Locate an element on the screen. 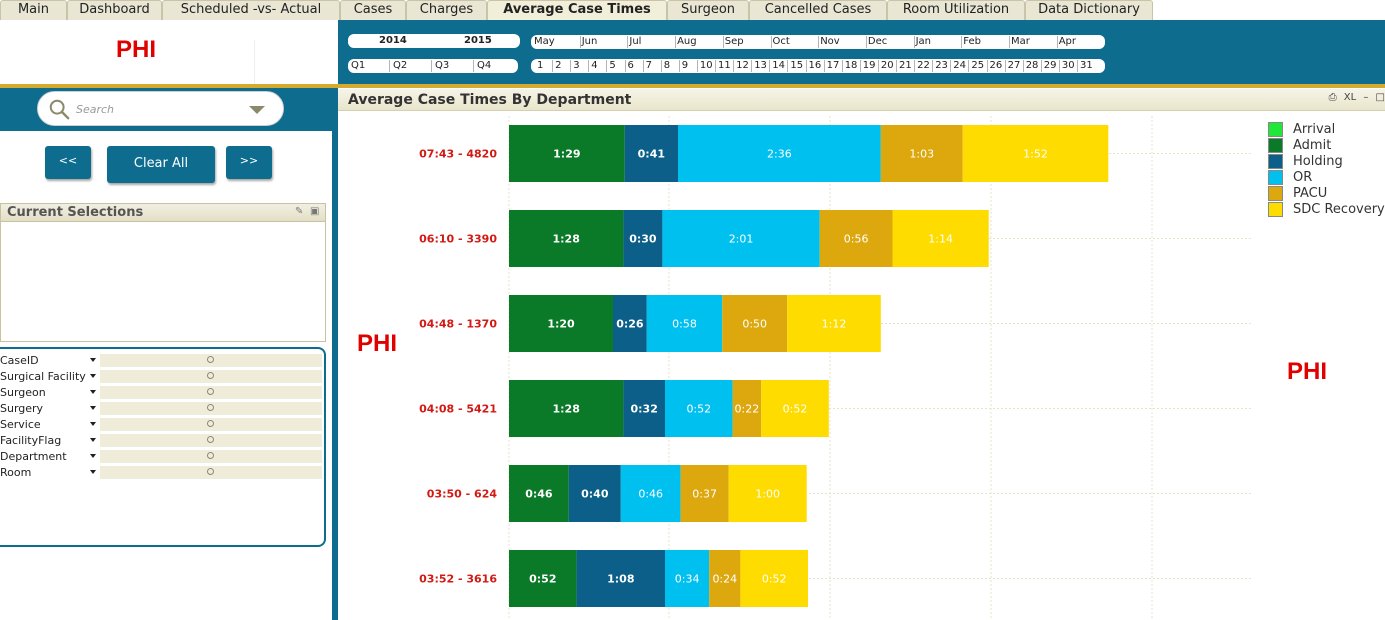 The width and height of the screenshot is (1385, 620). day-4: 4 is located at coordinates (594, 66).